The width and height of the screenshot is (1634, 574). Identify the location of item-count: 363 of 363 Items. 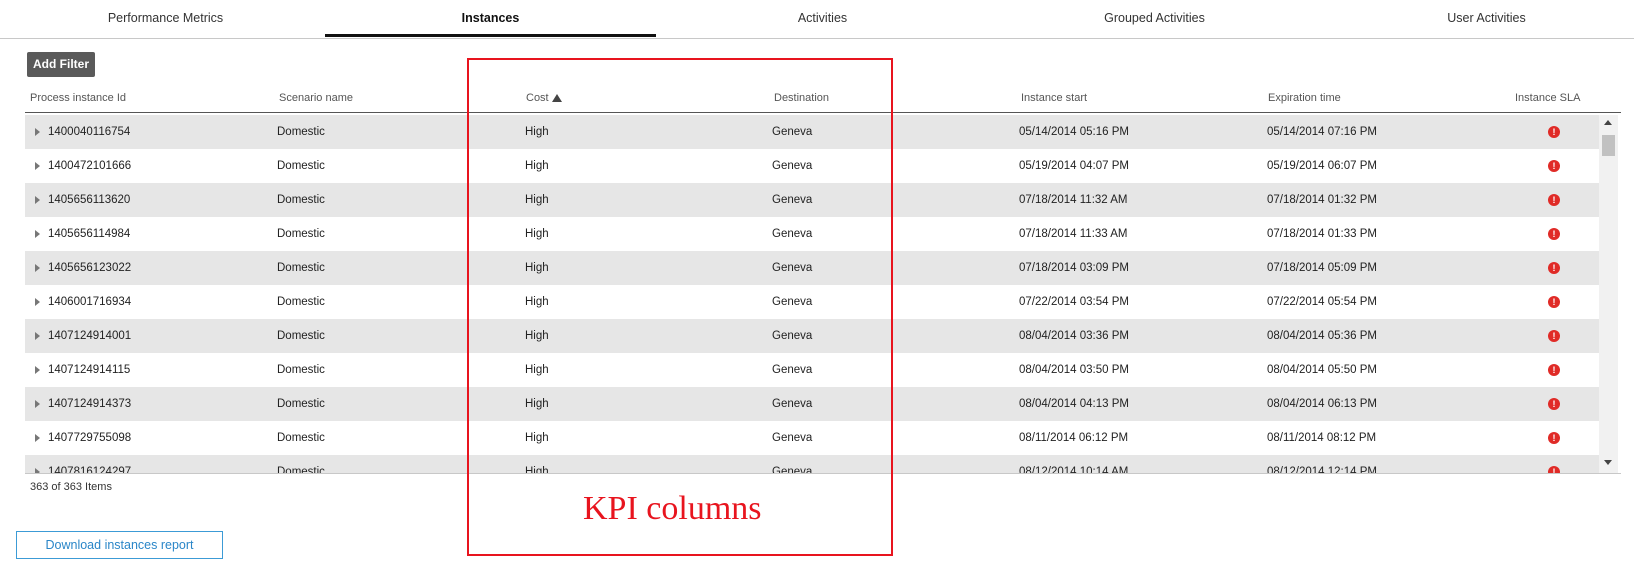
(71, 487).